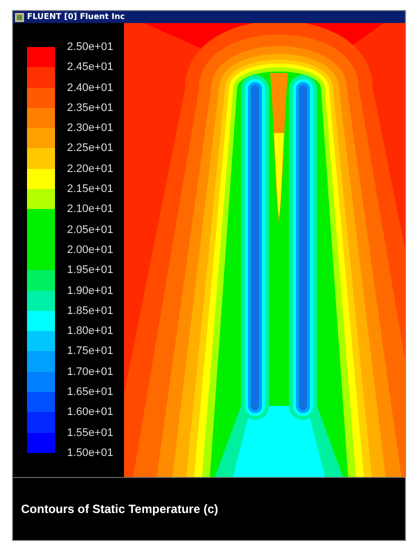 The image size is (414, 550). What do you see at coordinates (90, 453) in the screenshot?
I see `legend-label: 1.50e+01` at bounding box center [90, 453].